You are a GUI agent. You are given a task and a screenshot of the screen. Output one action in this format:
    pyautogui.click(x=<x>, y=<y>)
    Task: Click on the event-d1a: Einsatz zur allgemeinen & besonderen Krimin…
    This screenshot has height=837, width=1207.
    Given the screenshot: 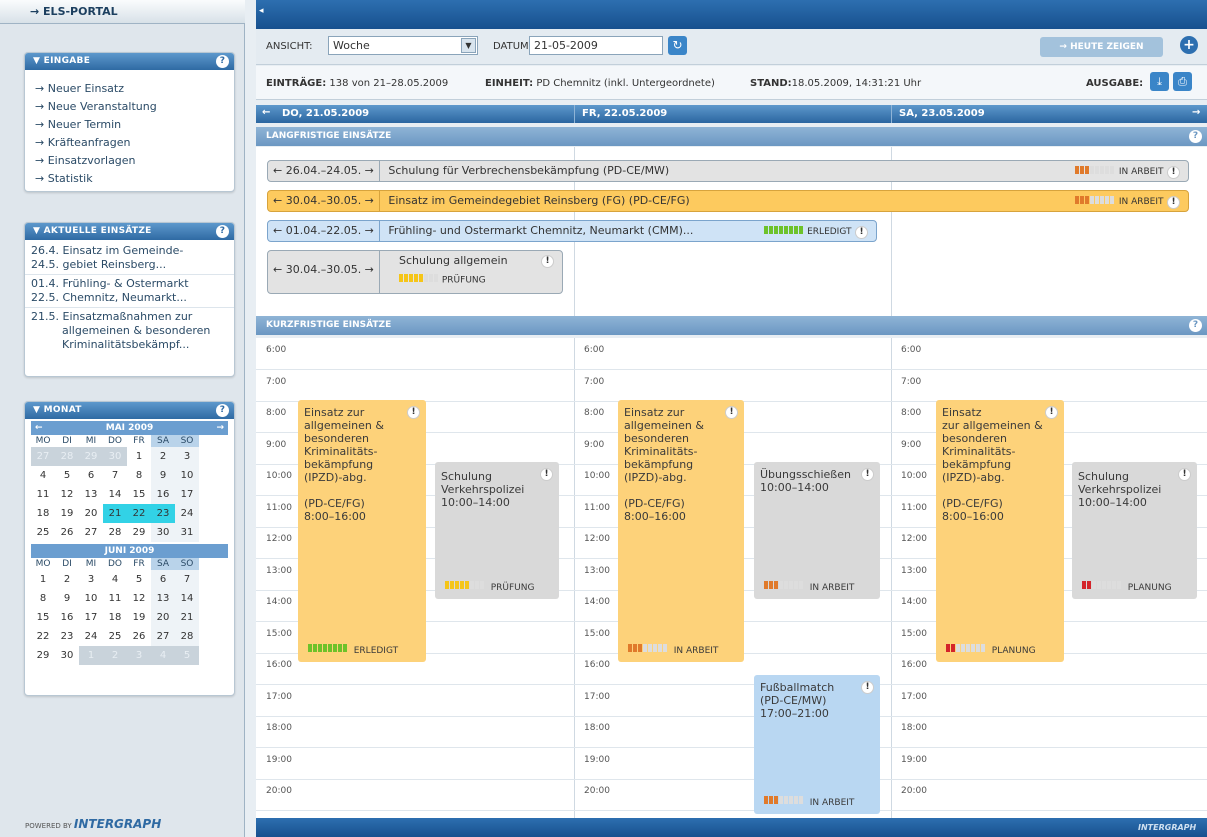 What is the action you would take?
    pyautogui.click(x=362, y=531)
    